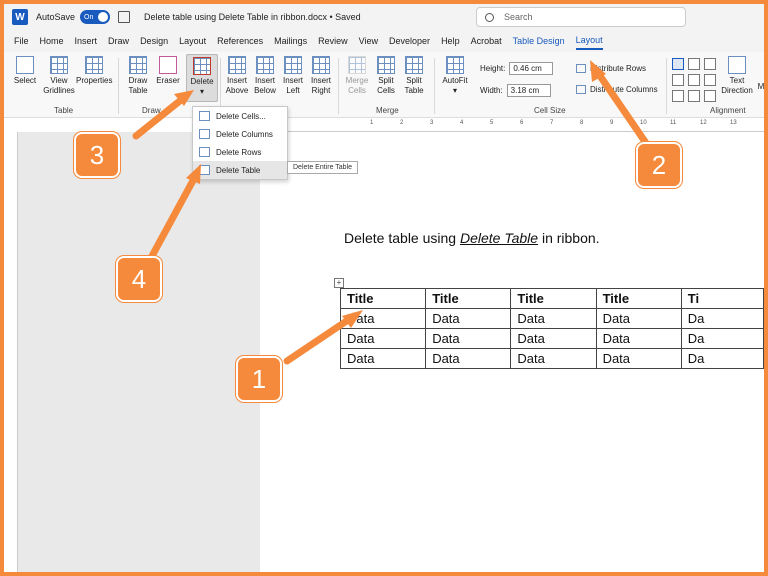  I want to click on save-icon, so click(124, 17).